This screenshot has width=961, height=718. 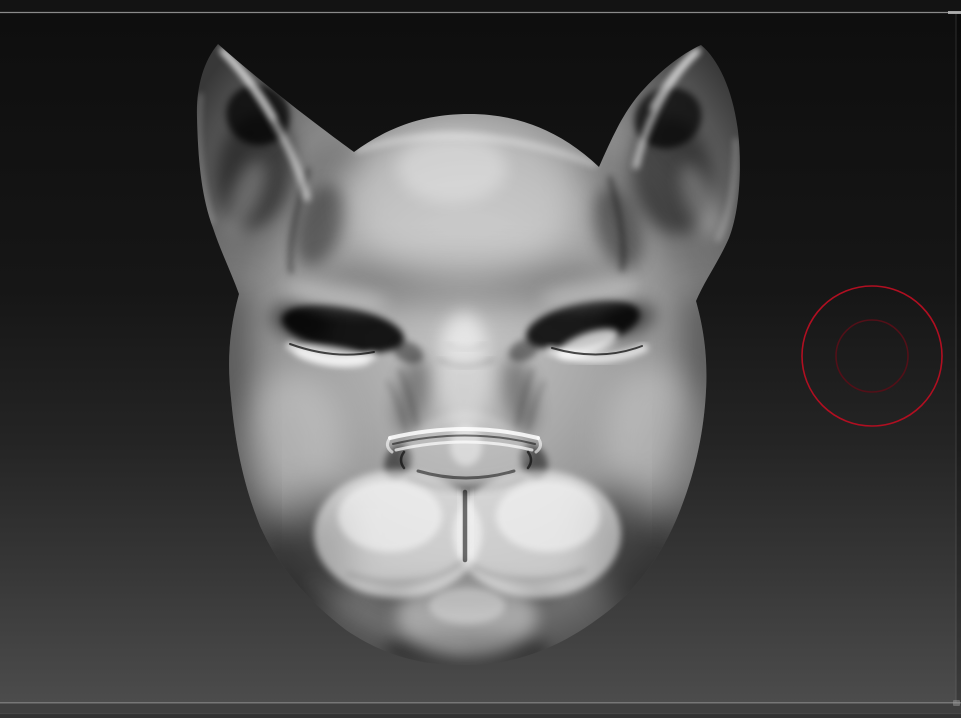 I want to click on bottom-status-strip, so click(x=480, y=709).